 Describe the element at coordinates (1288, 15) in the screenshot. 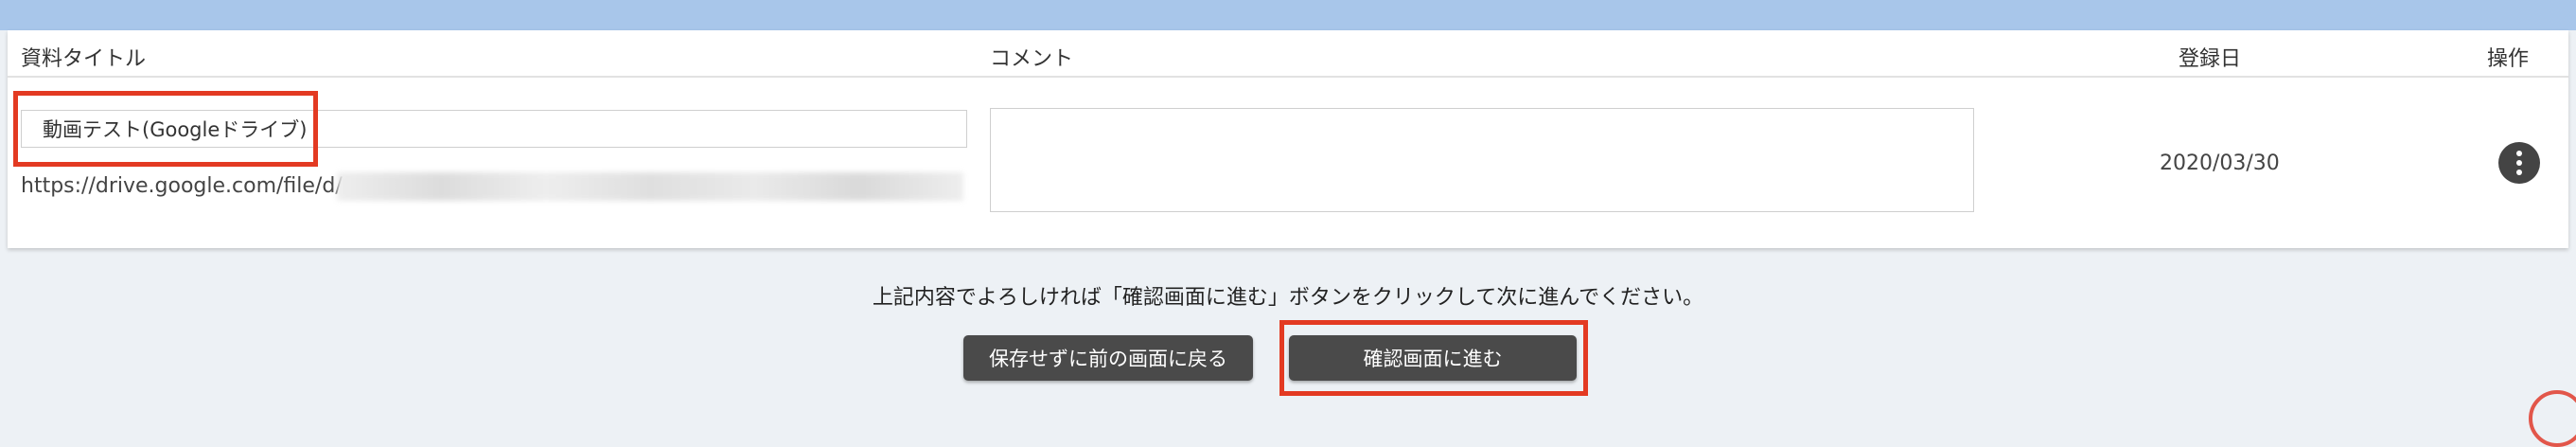

I see `header-bar` at that location.